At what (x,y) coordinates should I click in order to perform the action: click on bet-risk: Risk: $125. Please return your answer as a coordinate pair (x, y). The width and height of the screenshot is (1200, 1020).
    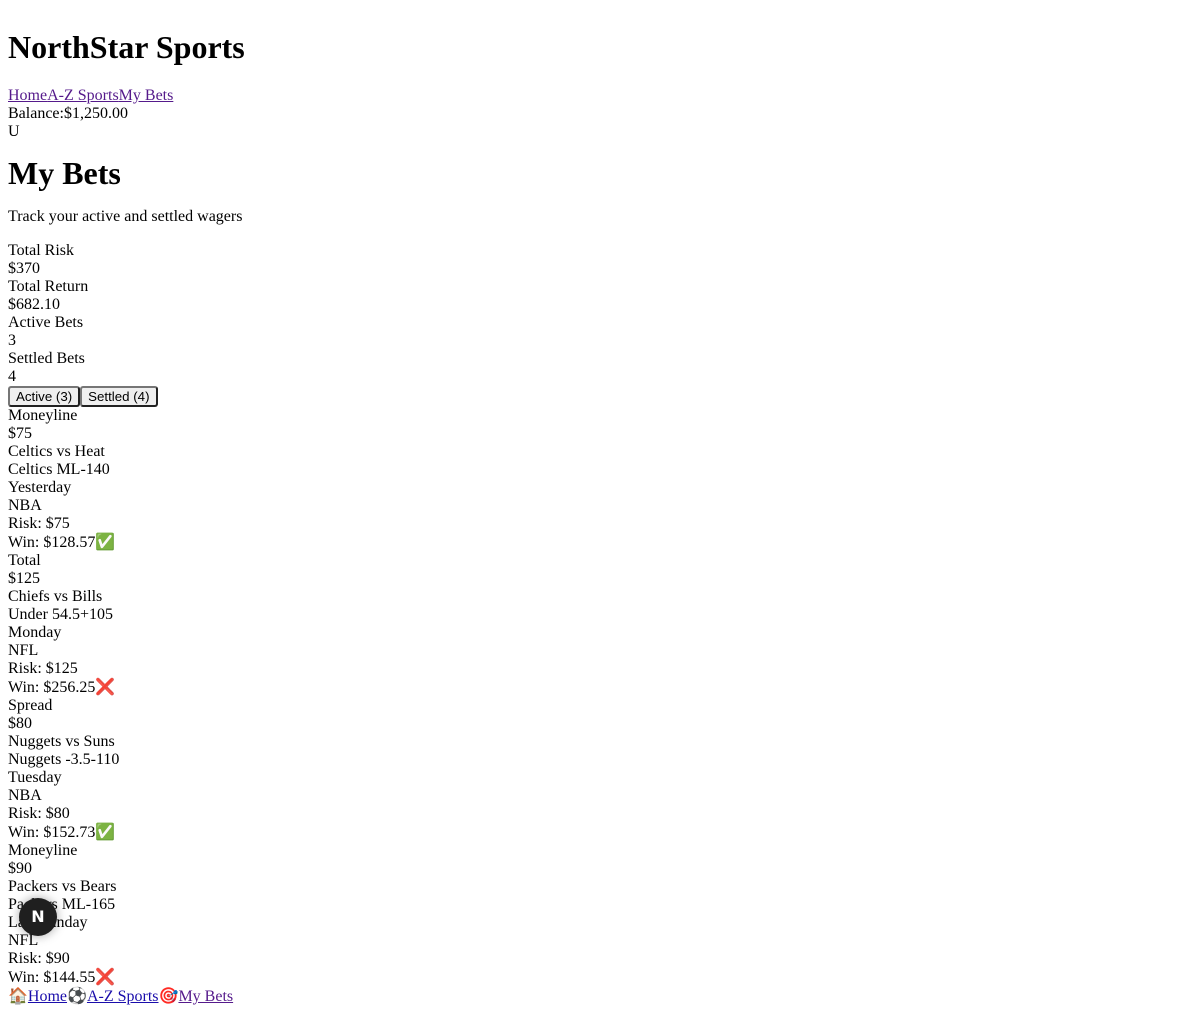
    Looking at the image, I should click on (43, 668).